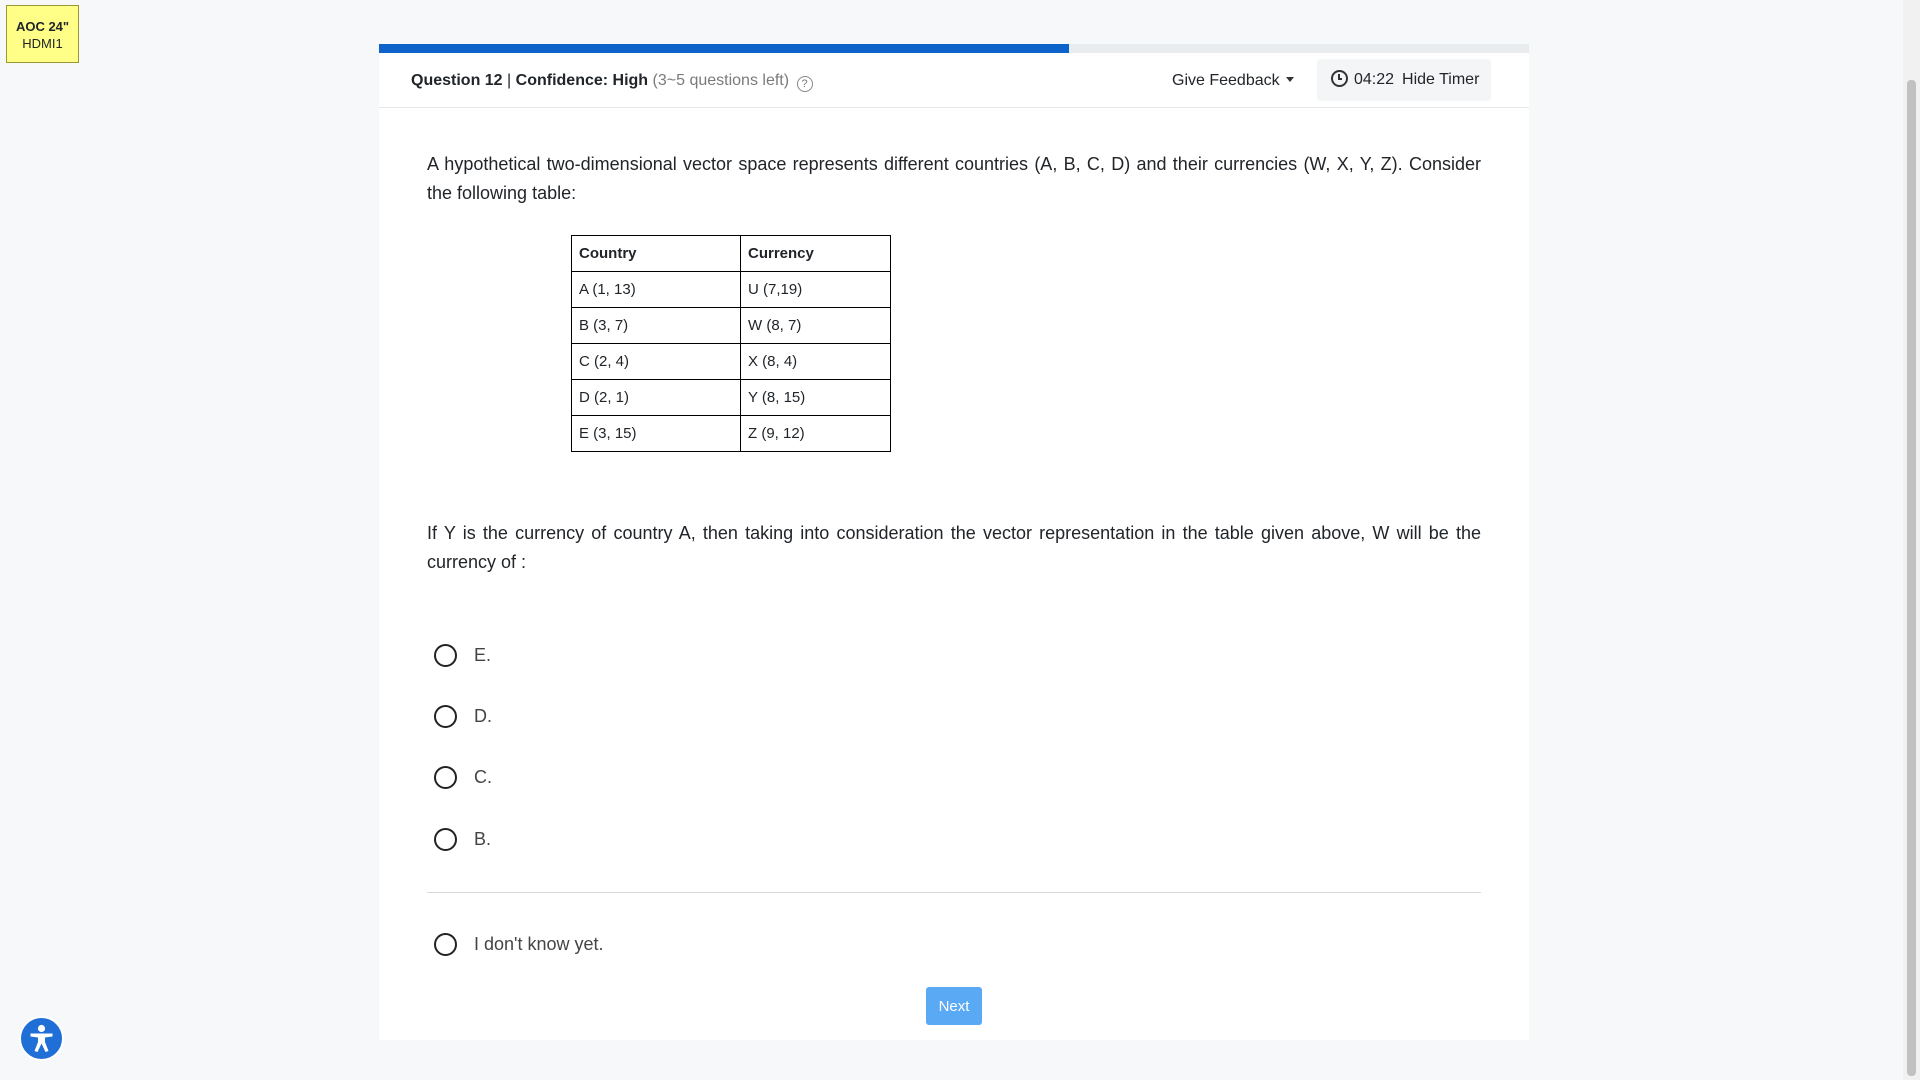 The image size is (1920, 1080). What do you see at coordinates (1374, 79) in the screenshot?
I see `timer-value: 04:22` at bounding box center [1374, 79].